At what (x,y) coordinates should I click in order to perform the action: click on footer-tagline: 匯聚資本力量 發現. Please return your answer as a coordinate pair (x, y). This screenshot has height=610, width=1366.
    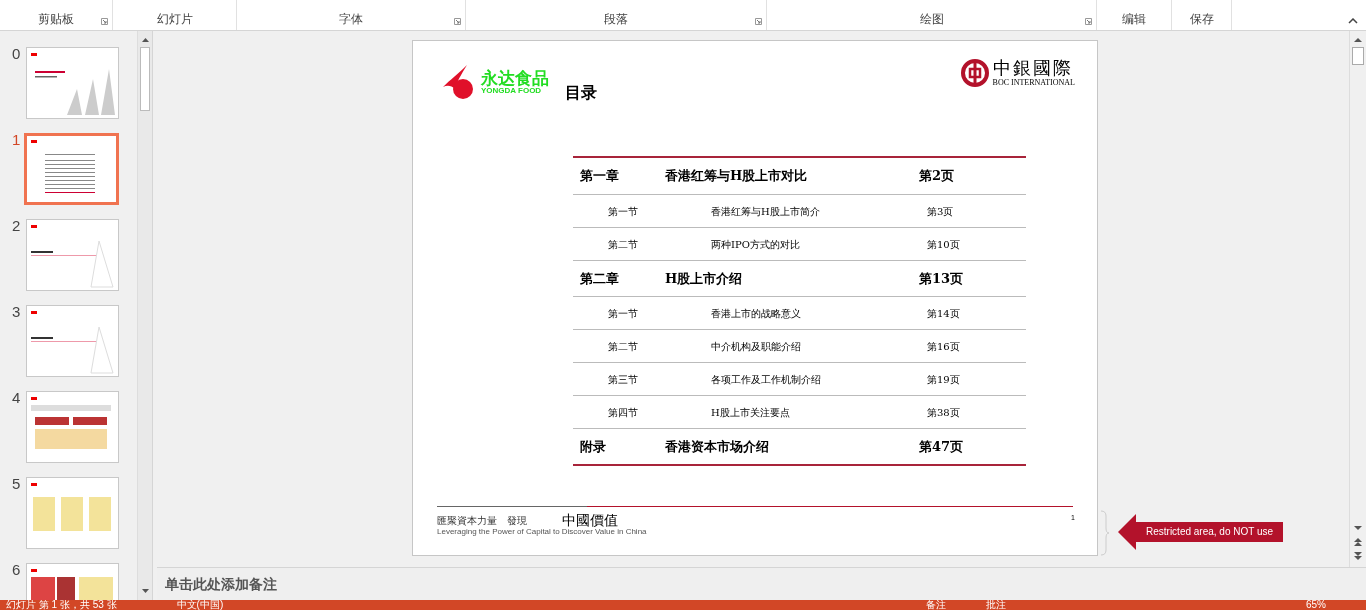
    Looking at the image, I should click on (482, 521).